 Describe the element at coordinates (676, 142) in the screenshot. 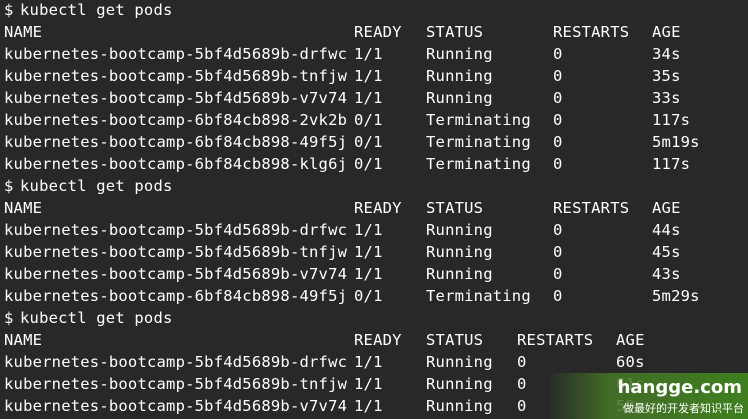

I see `cell-age: 5m19s` at that location.